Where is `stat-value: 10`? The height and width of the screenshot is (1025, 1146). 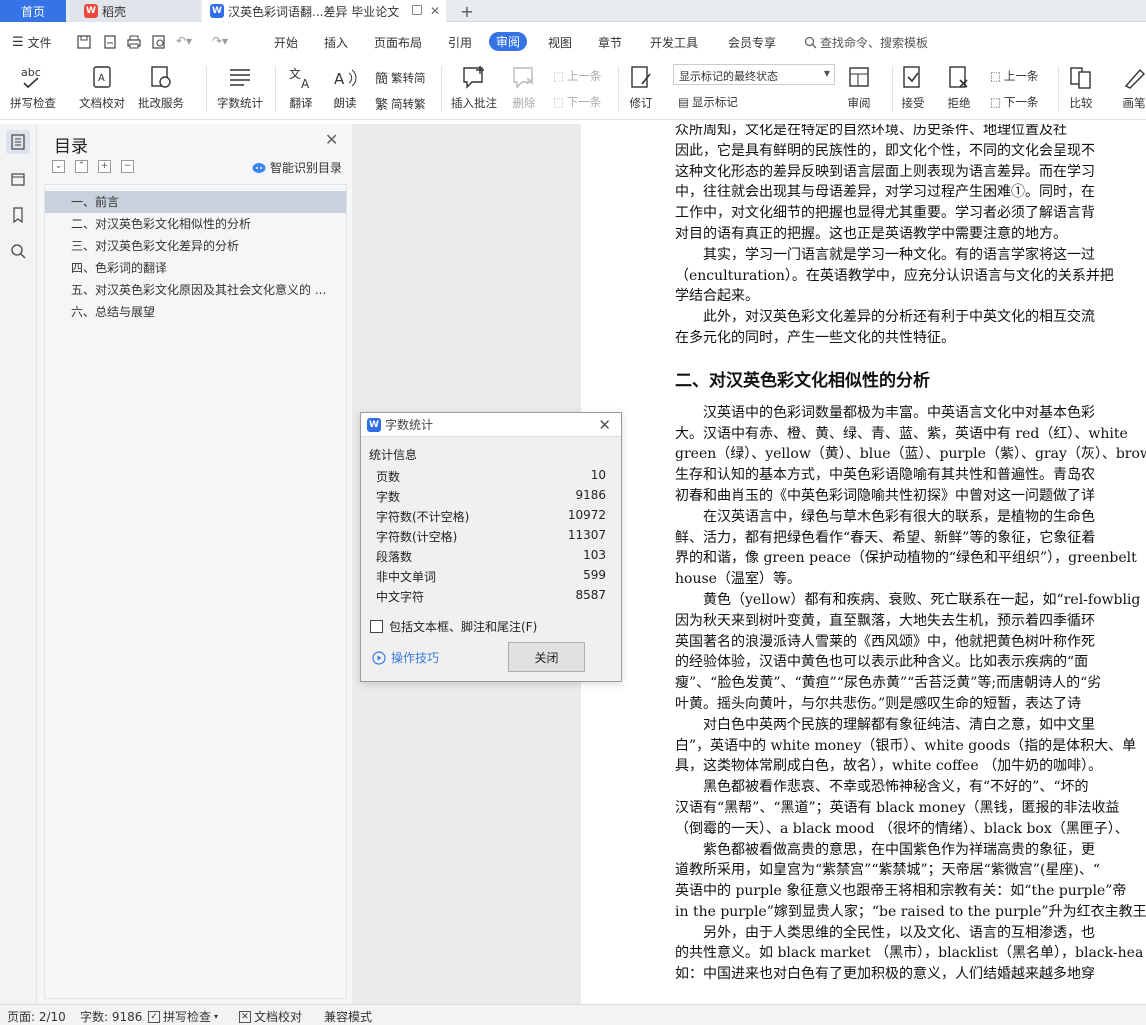
stat-value: 10 is located at coordinates (598, 475).